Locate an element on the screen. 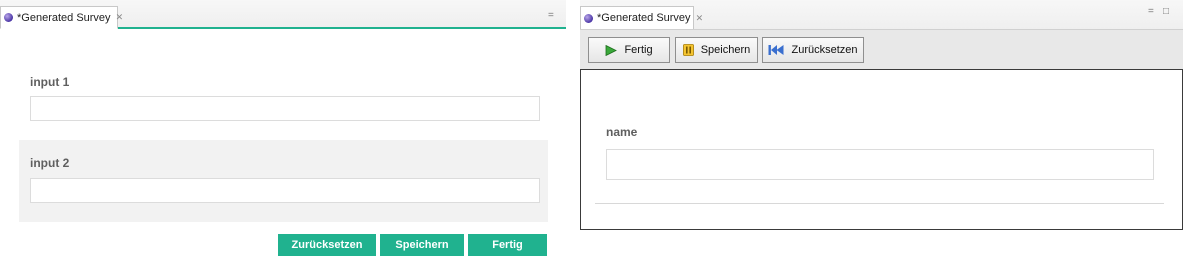 The width and height of the screenshot is (1183, 266). editor-tab-bar: *Generated Survey ✕ = □ is located at coordinates (881, 14).